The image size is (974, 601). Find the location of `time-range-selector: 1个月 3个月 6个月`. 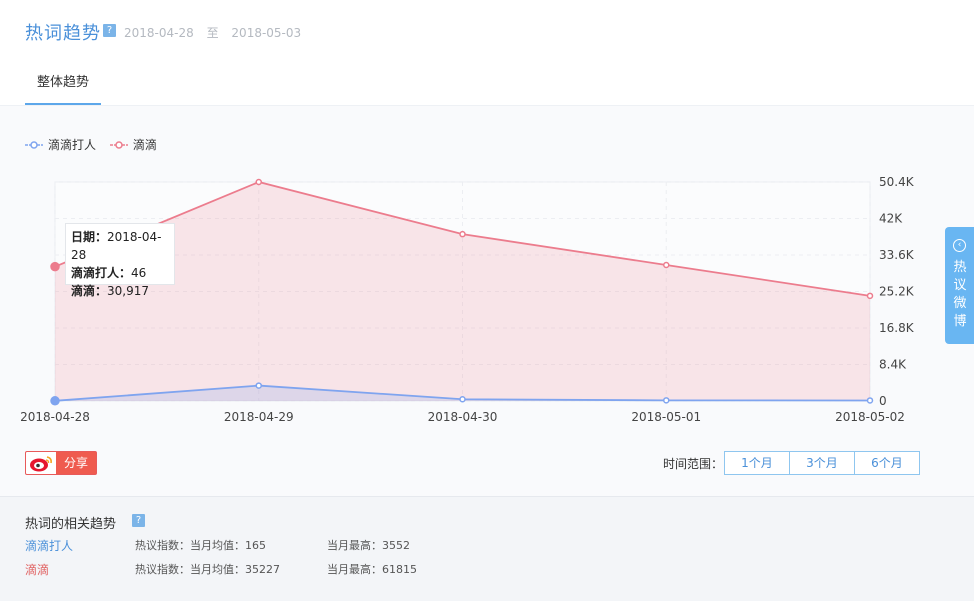

time-range-selector: 1个月 3个月 6个月 is located at coordinates (822, 463).